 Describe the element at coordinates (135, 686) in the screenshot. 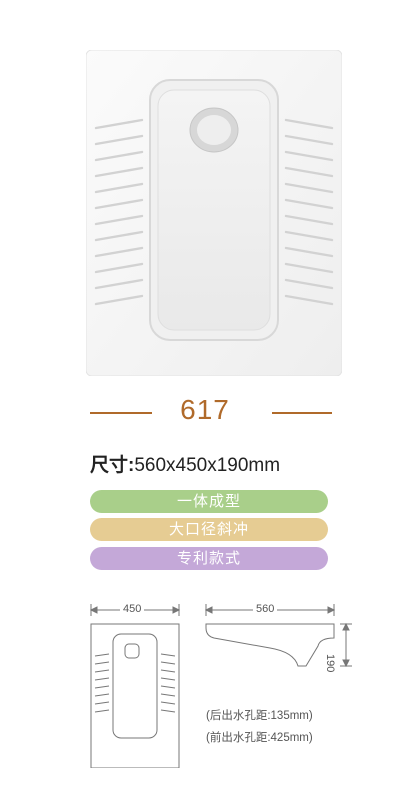

I see `top-view-drawing` at that location.